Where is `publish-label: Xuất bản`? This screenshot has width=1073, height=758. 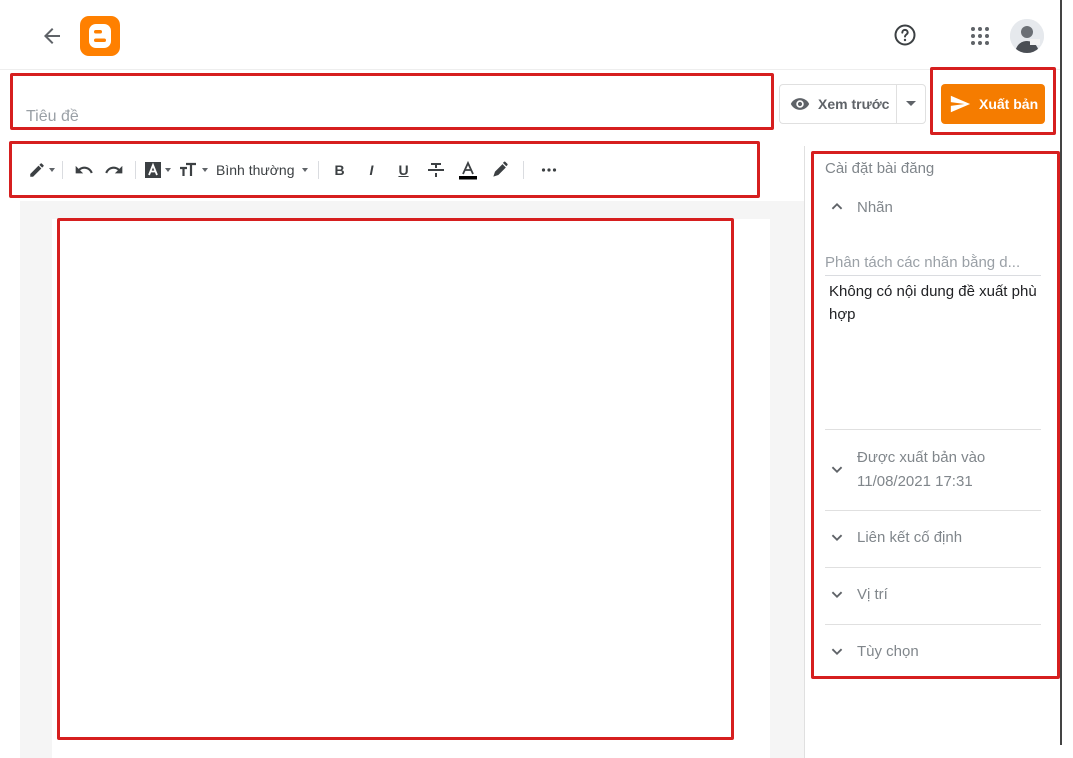 publish-label: Xuất bản is located at coordinates (1009, 104).